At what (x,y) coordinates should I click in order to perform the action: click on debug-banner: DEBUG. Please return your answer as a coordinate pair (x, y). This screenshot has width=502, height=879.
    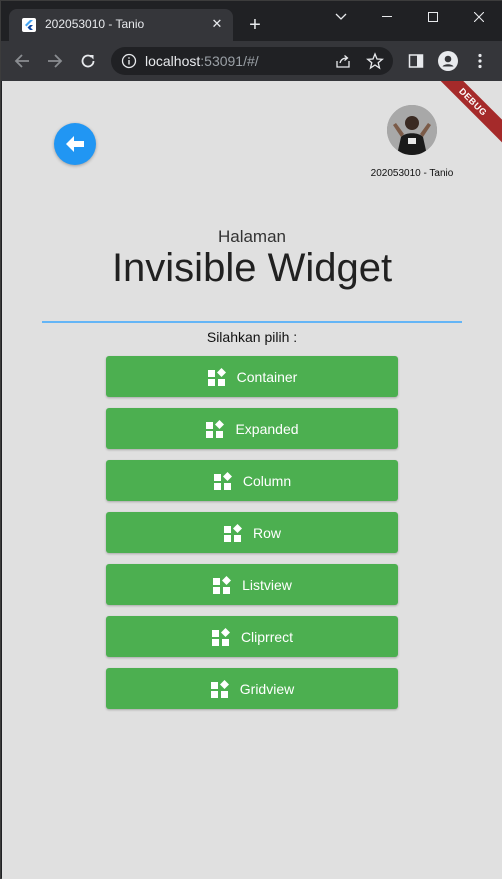
    Looking at the image, I should click on (465, 114).